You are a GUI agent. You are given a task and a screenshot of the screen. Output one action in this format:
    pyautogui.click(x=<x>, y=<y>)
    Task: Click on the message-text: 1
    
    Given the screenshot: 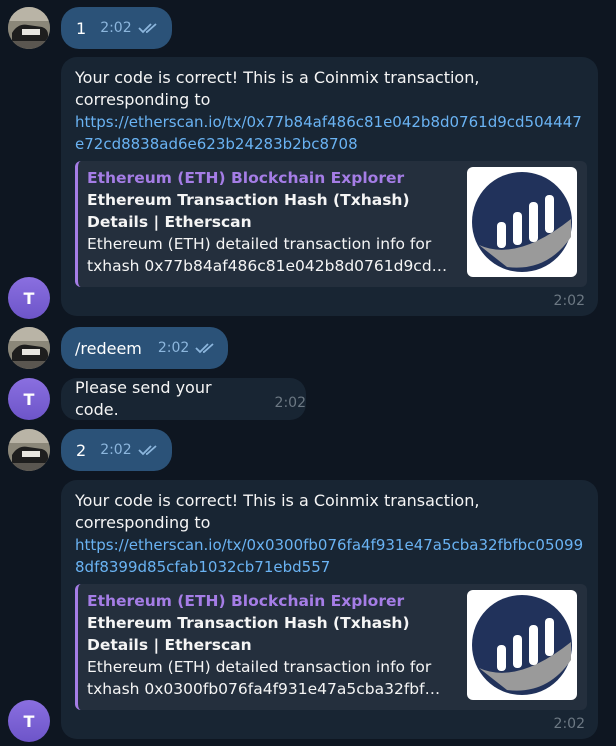 What is the action you would take?
    pyautogui.click(x=81, y=28)
    